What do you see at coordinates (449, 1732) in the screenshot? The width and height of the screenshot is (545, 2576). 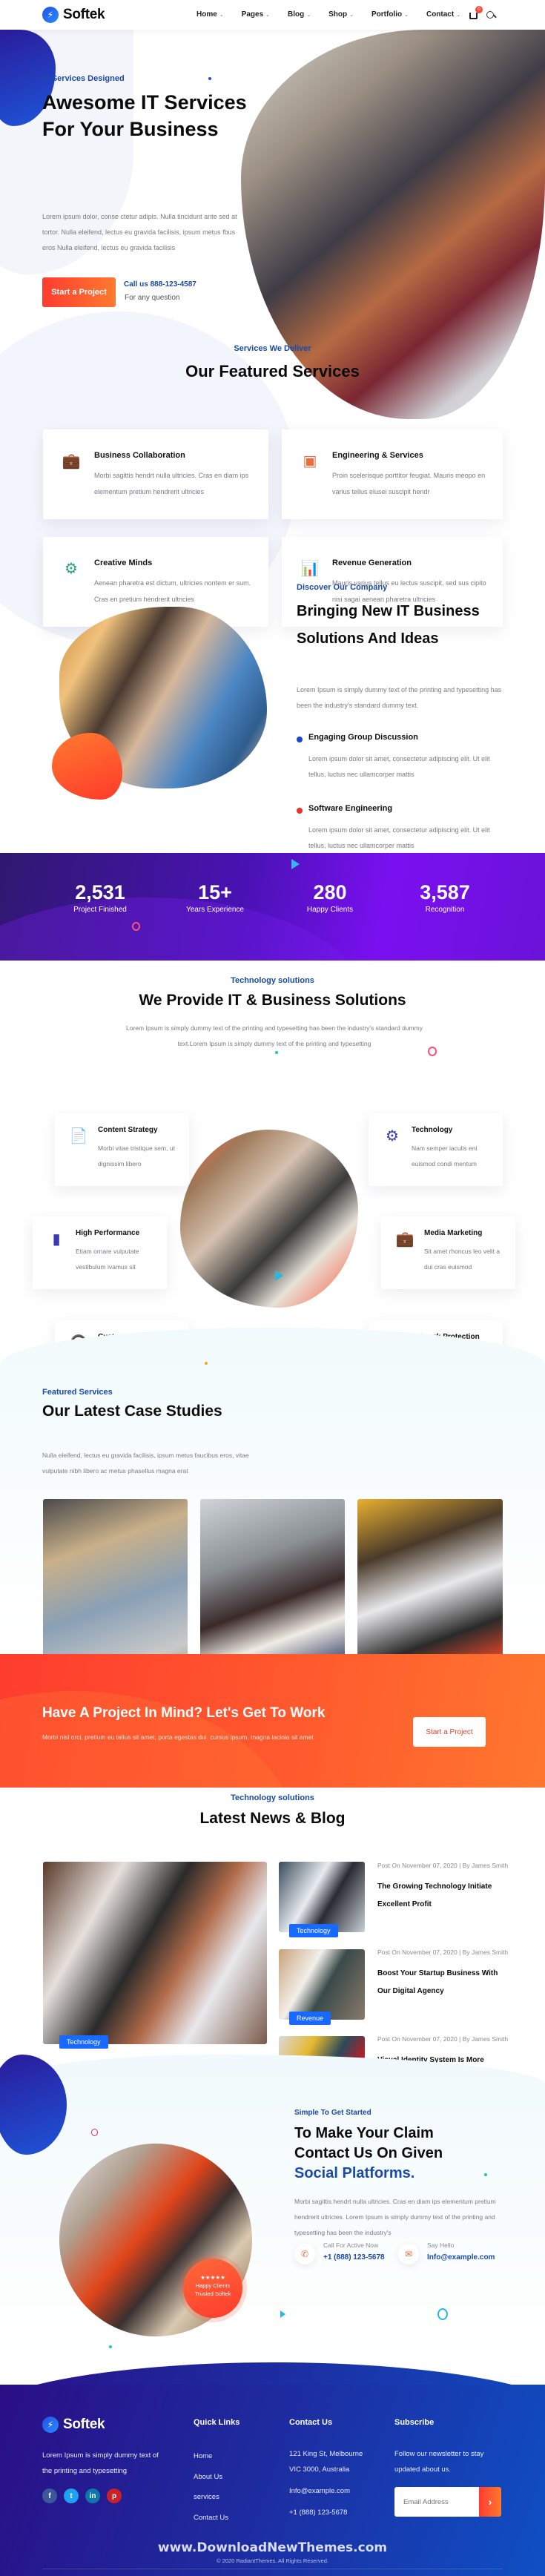 I see `cta-start-project-button: Start a Project` at bounding box center [449, 1732].